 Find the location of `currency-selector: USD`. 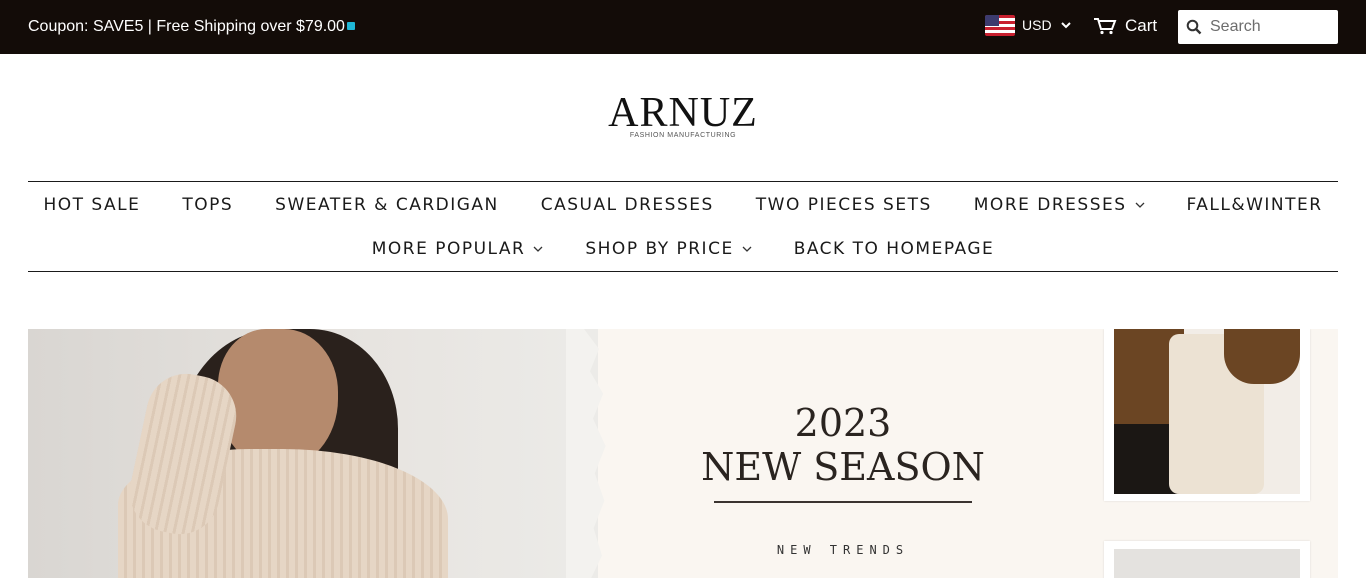

currency-selector: USD is located at coordinates (1028, 25).